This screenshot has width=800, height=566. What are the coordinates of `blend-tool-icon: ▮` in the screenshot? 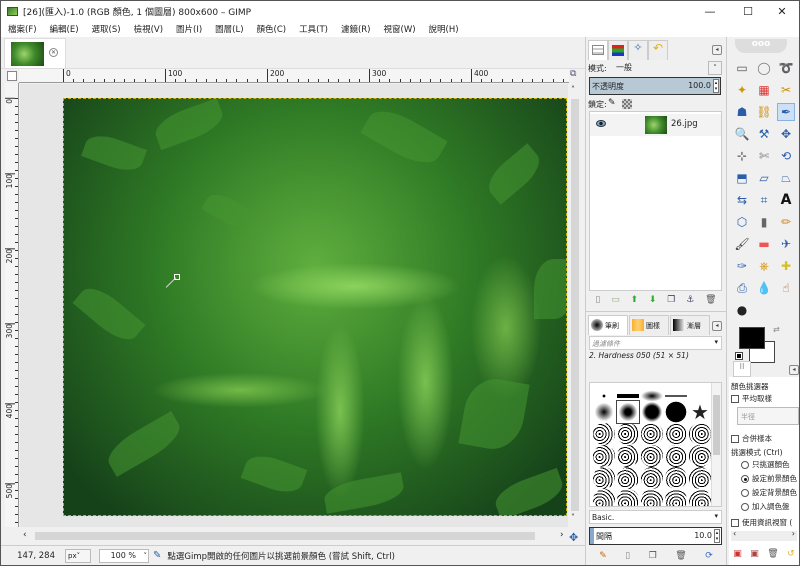 It's located at (764, 222).